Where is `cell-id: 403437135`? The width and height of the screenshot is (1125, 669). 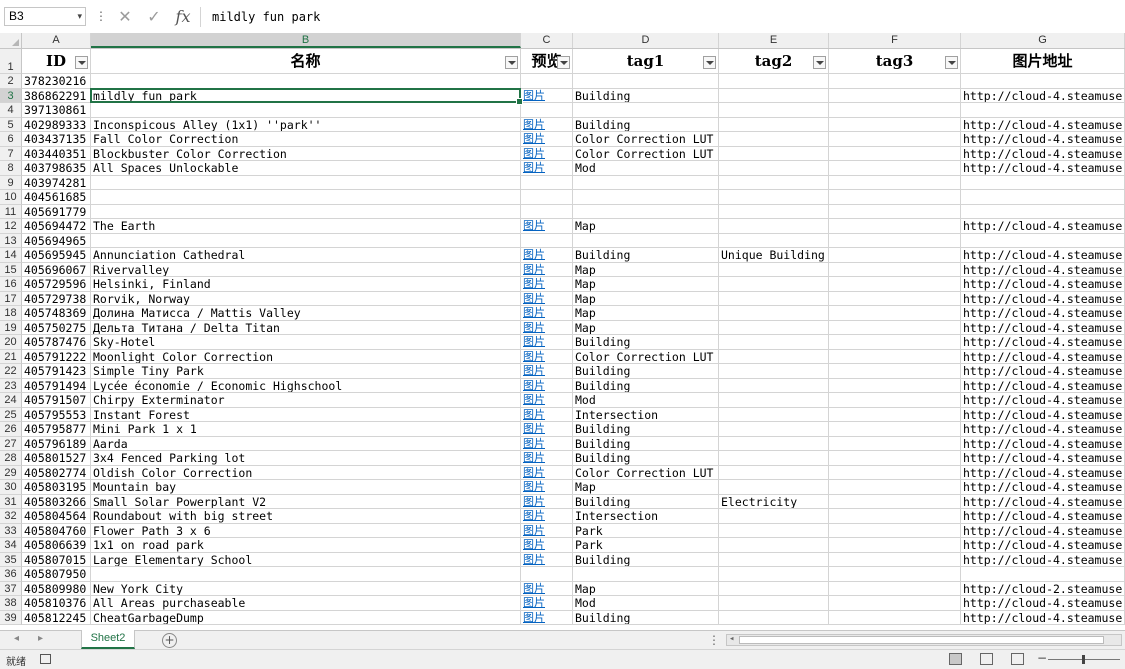
cell-id: 403437135 is located at coordinates (56, 139).